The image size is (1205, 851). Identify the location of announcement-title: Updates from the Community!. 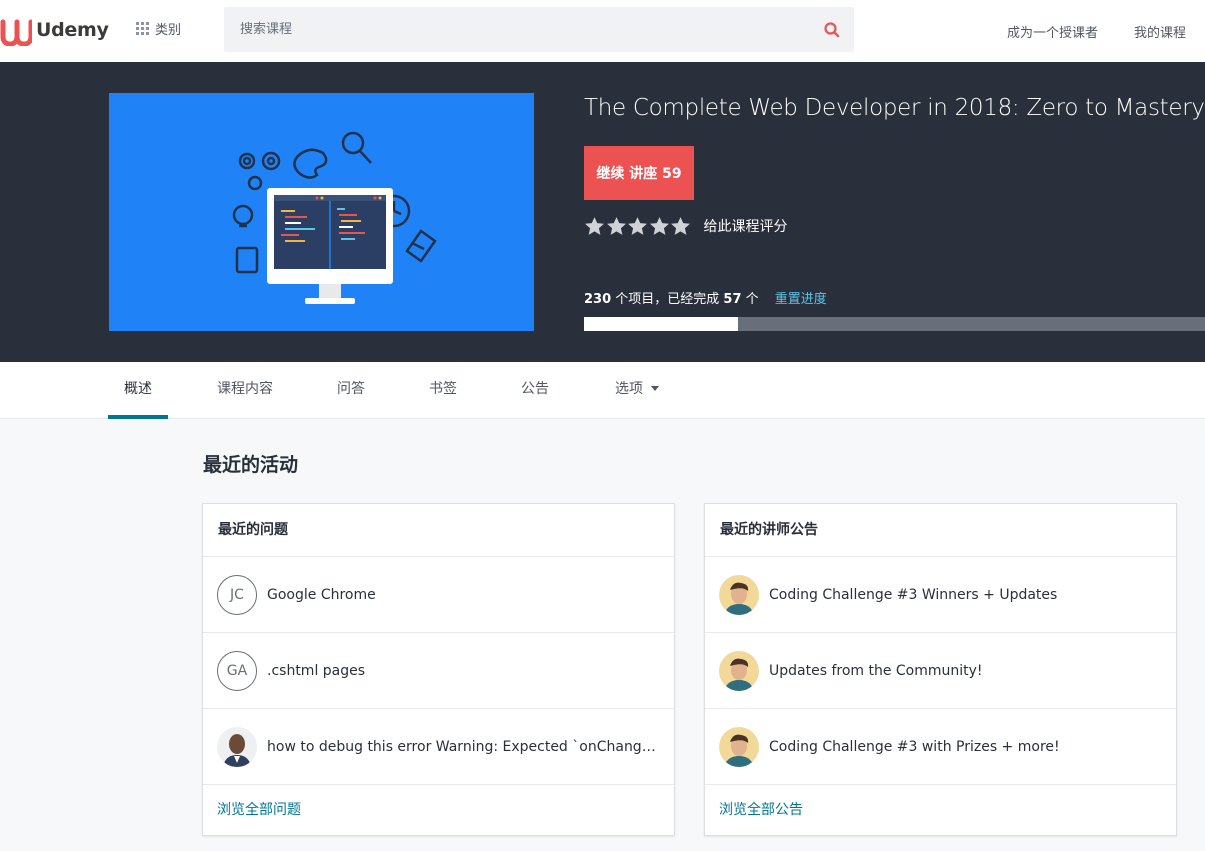
(876, 670).